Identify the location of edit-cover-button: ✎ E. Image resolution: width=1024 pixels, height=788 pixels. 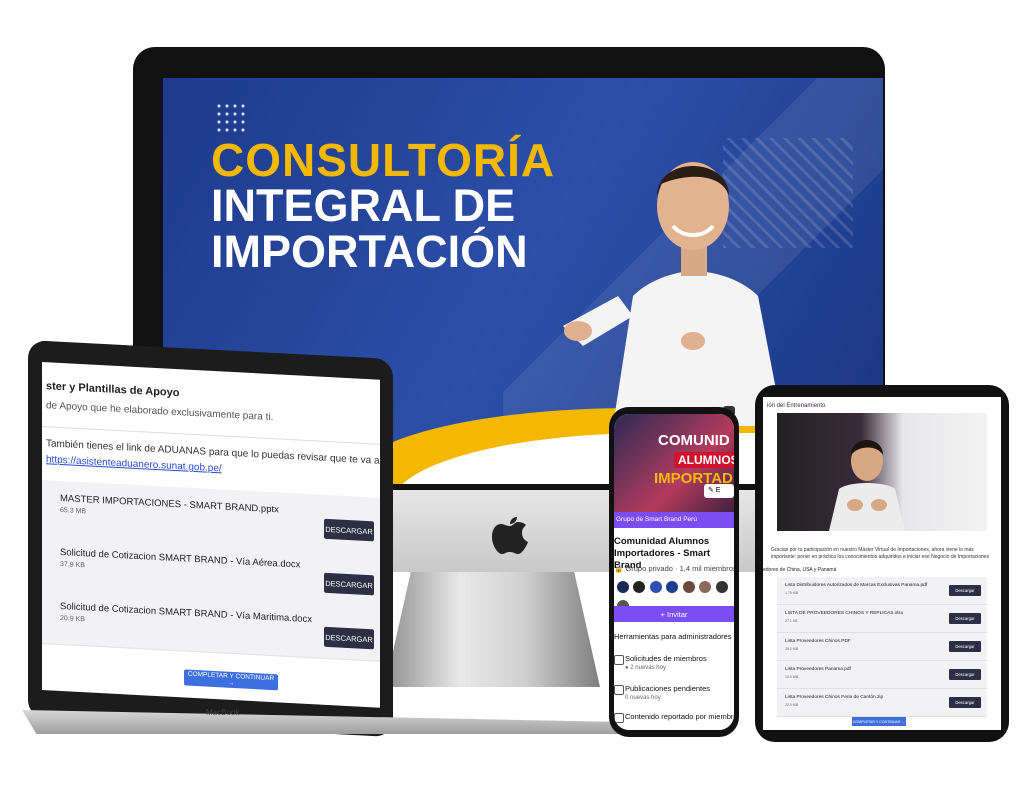
(719, 491).